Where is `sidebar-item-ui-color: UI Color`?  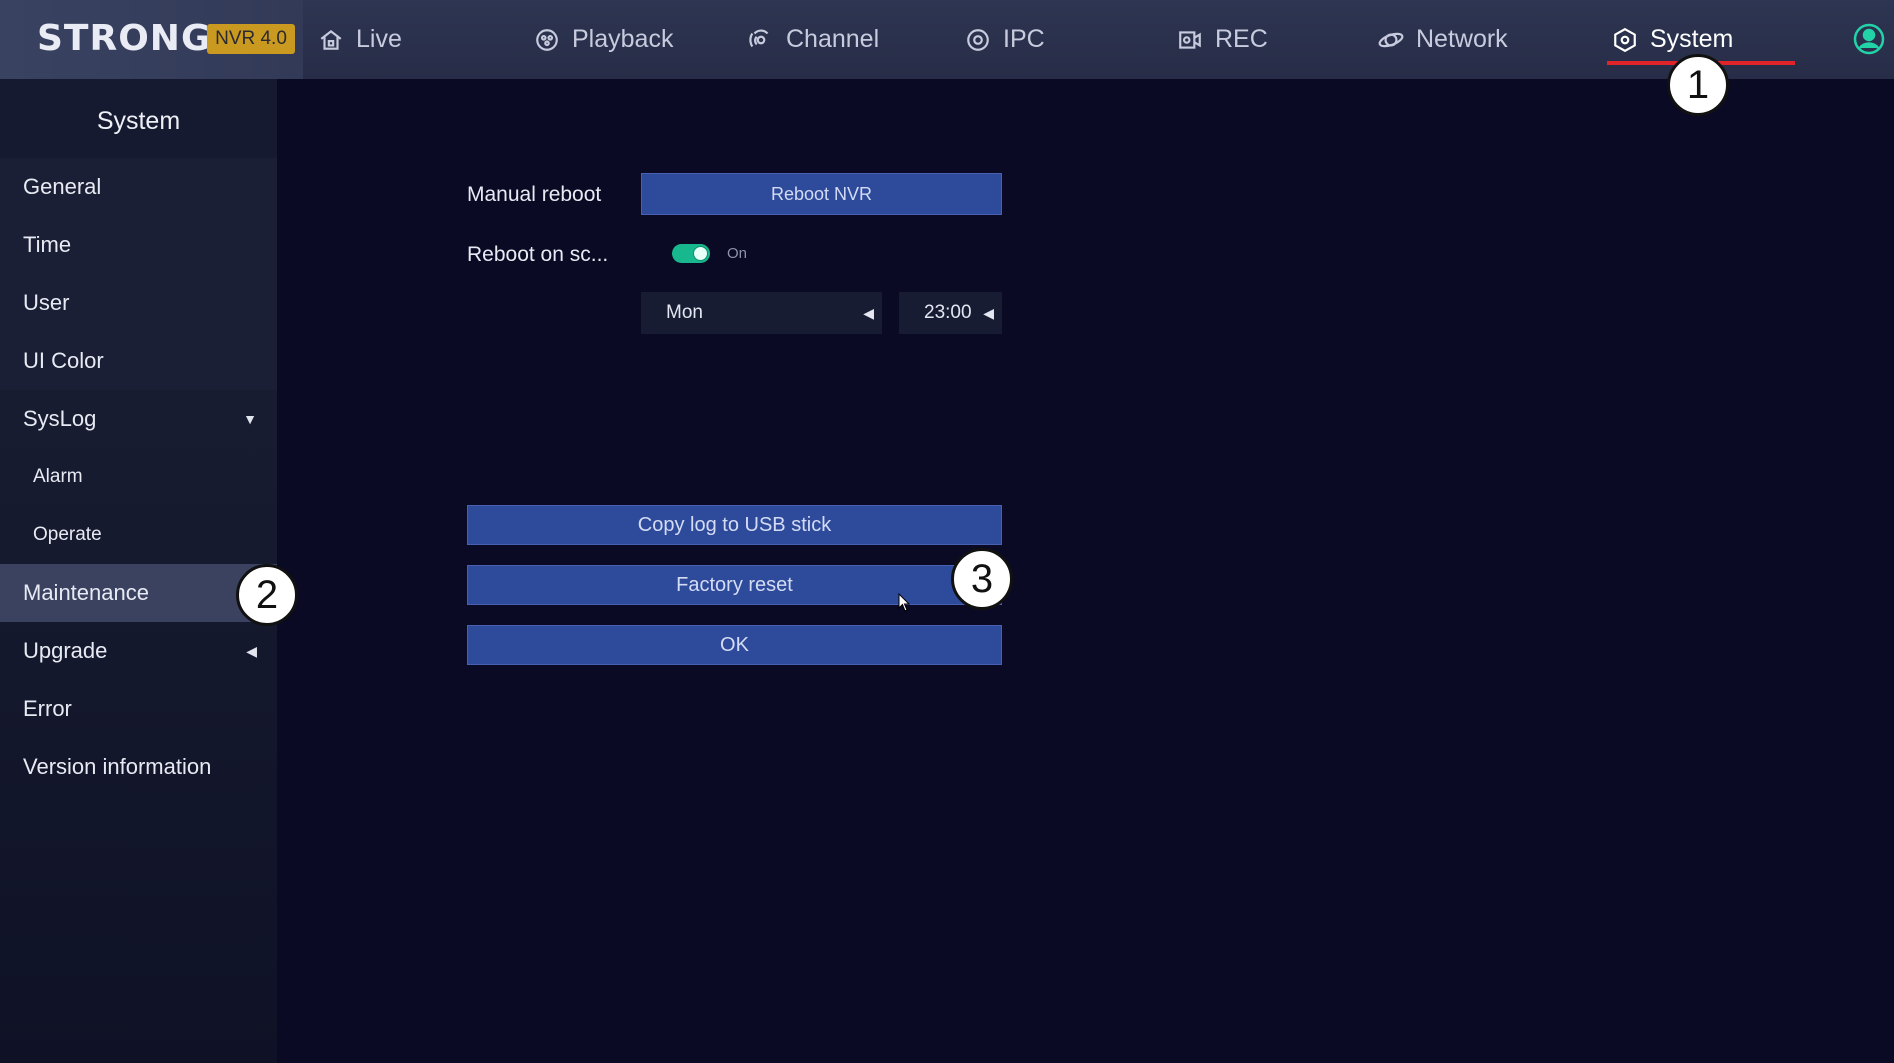
sidebar-item-ui-color: UI Color is located at coordinates (138, 361).